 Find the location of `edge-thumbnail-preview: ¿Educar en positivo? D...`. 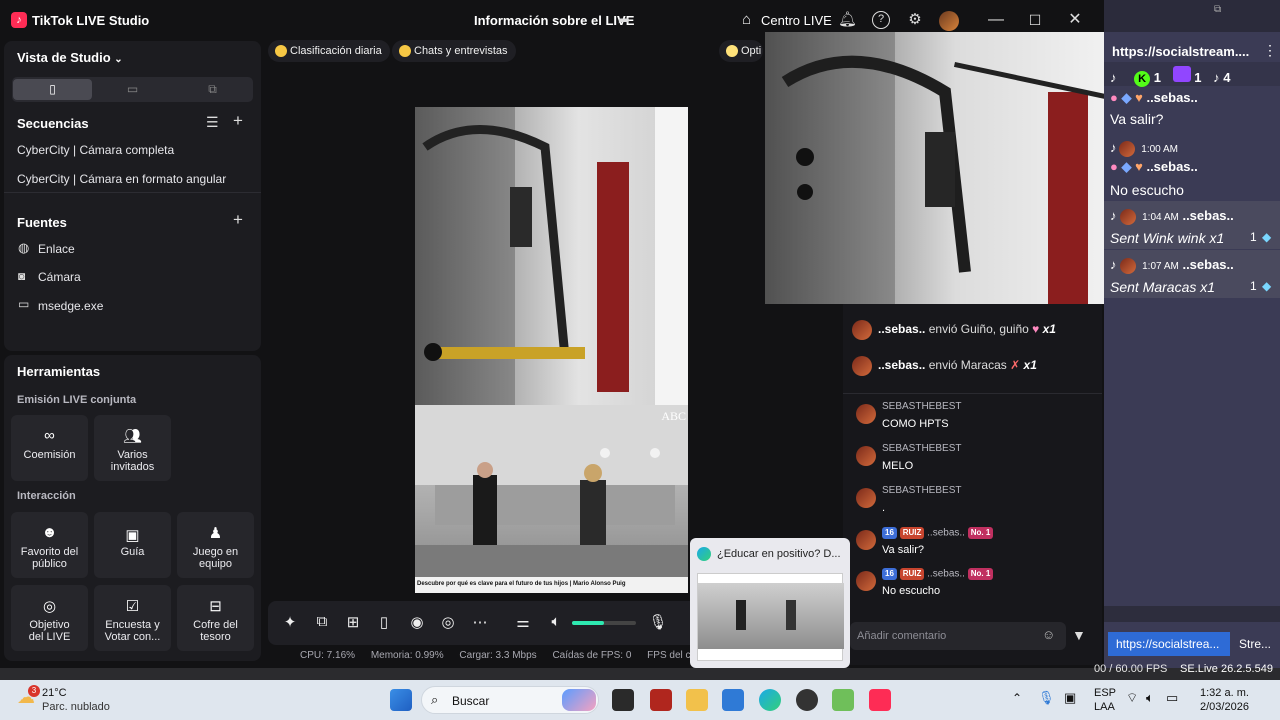

edge-thumbnail-preview: ¿Educar en positivo? D... is located at coordinates (770, 603).